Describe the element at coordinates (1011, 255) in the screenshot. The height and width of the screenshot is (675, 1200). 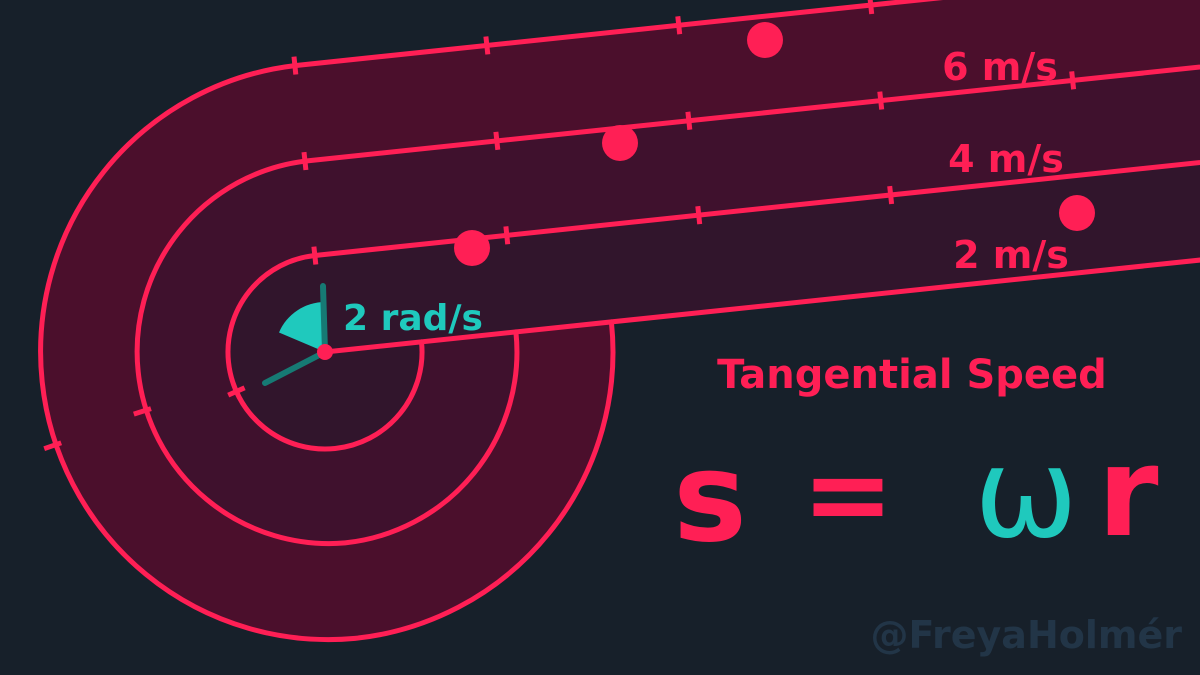
I see `speed-label-2: 2 m/s` at that location.